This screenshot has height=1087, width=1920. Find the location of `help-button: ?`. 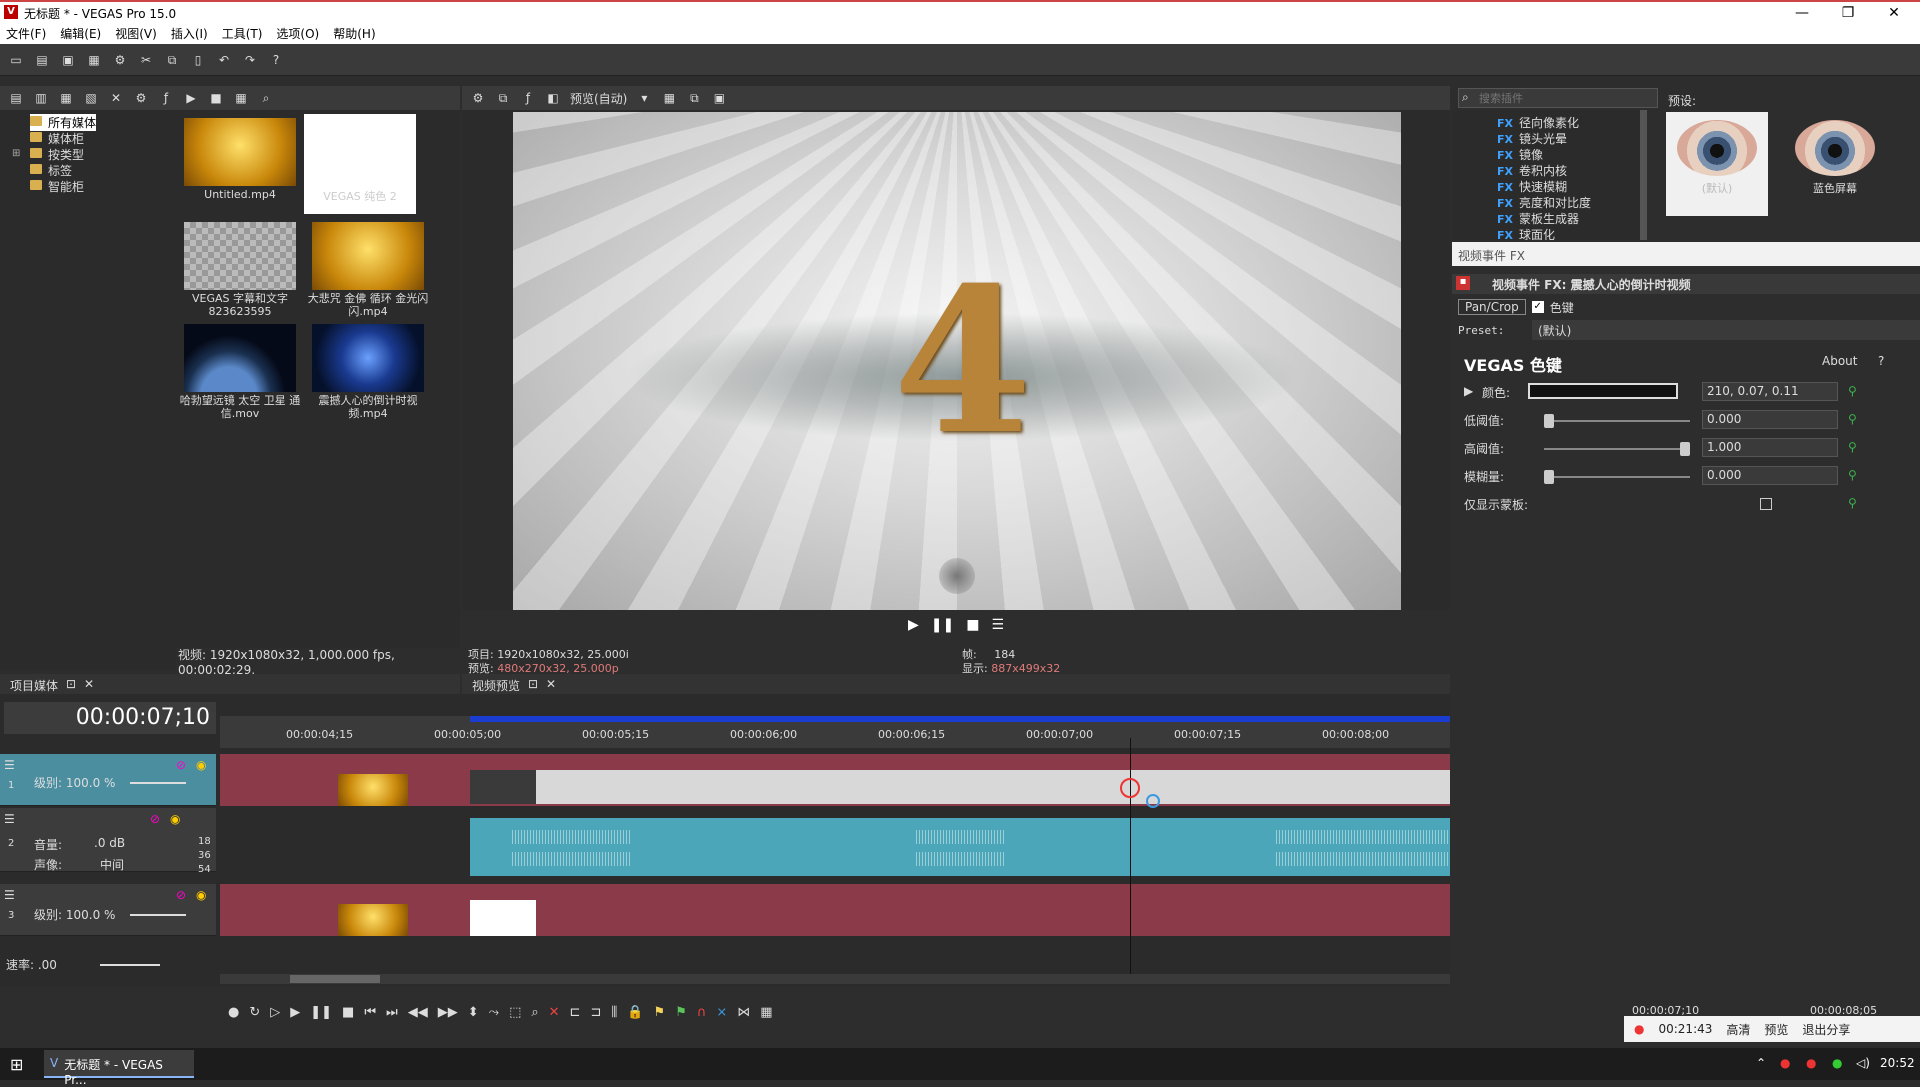

help-button: ? is located at coordinates (1881, 361).